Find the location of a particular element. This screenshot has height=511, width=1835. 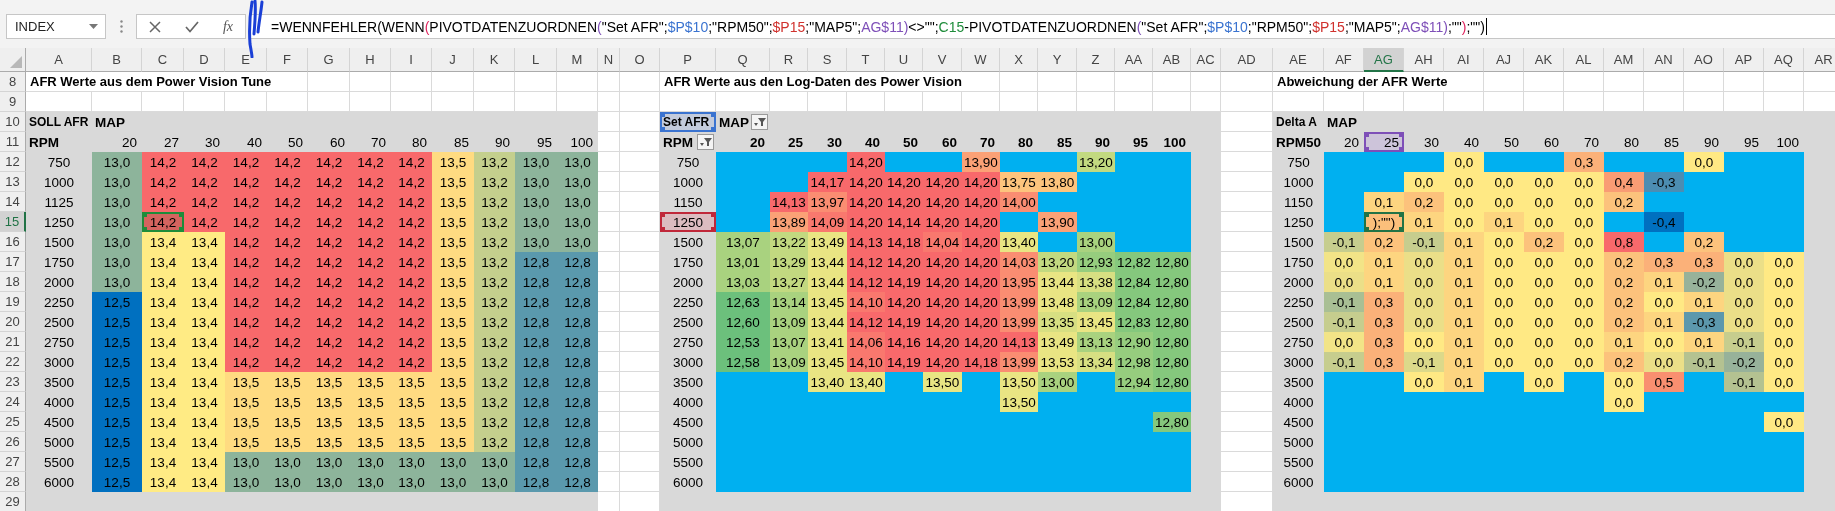

table-cell: 0,1 is located at coordinates (1464, 282).